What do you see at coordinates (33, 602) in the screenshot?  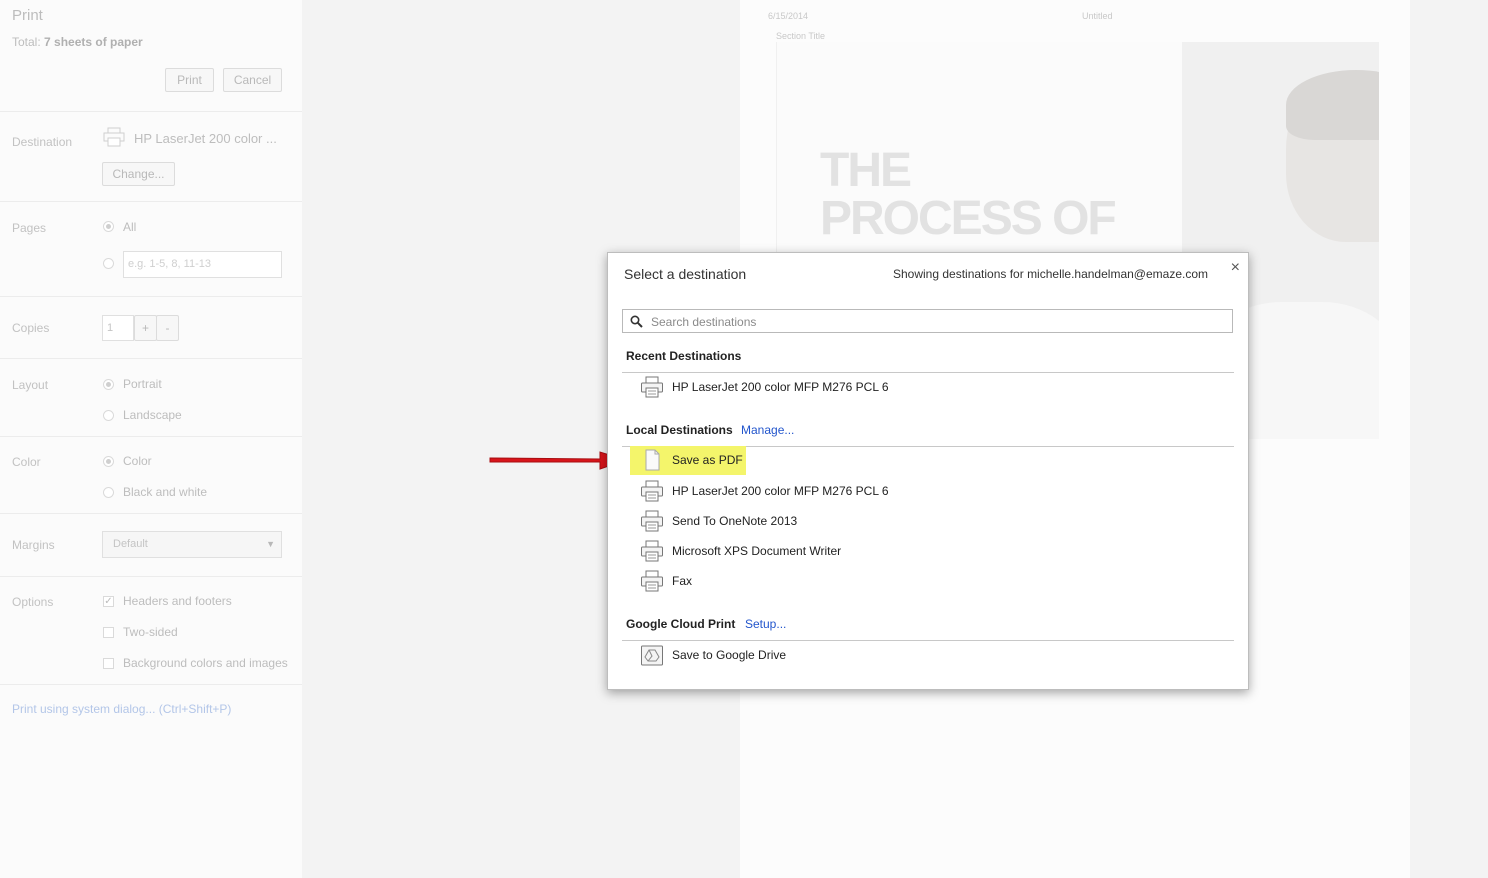 I see `options-label: Options` at bounding box center [33, 602].